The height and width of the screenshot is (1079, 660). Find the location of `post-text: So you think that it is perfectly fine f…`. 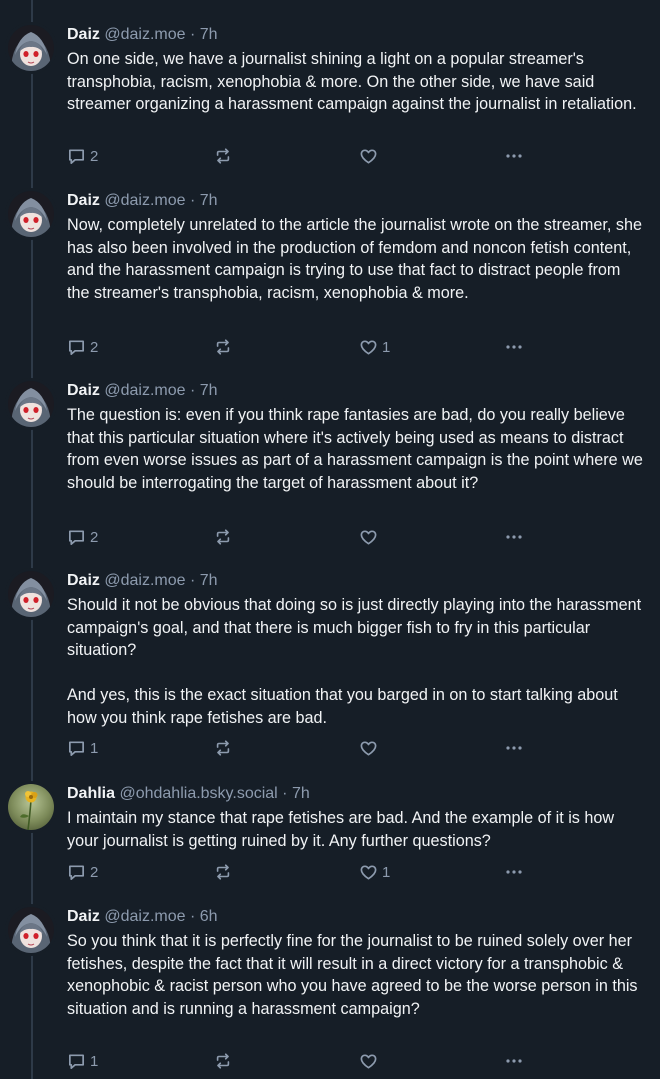

post-text: So you think that it is perfectly fine f… is located at coordinates (355, 975).